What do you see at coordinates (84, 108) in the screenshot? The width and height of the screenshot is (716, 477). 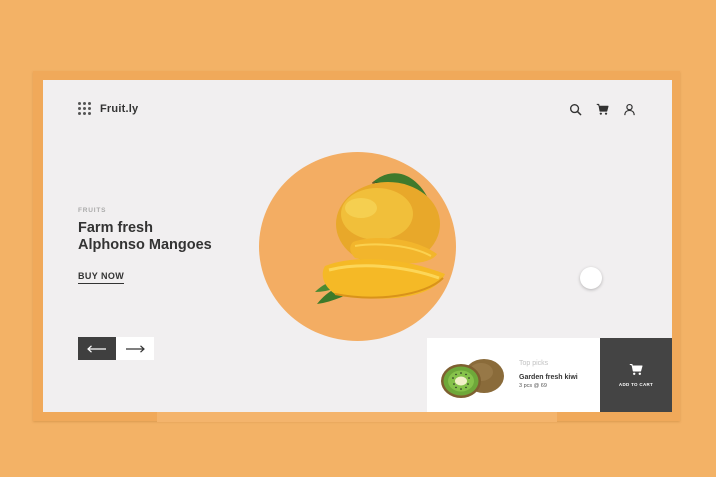 I see `menu-grid-icon` at bounding box center [84, 108].